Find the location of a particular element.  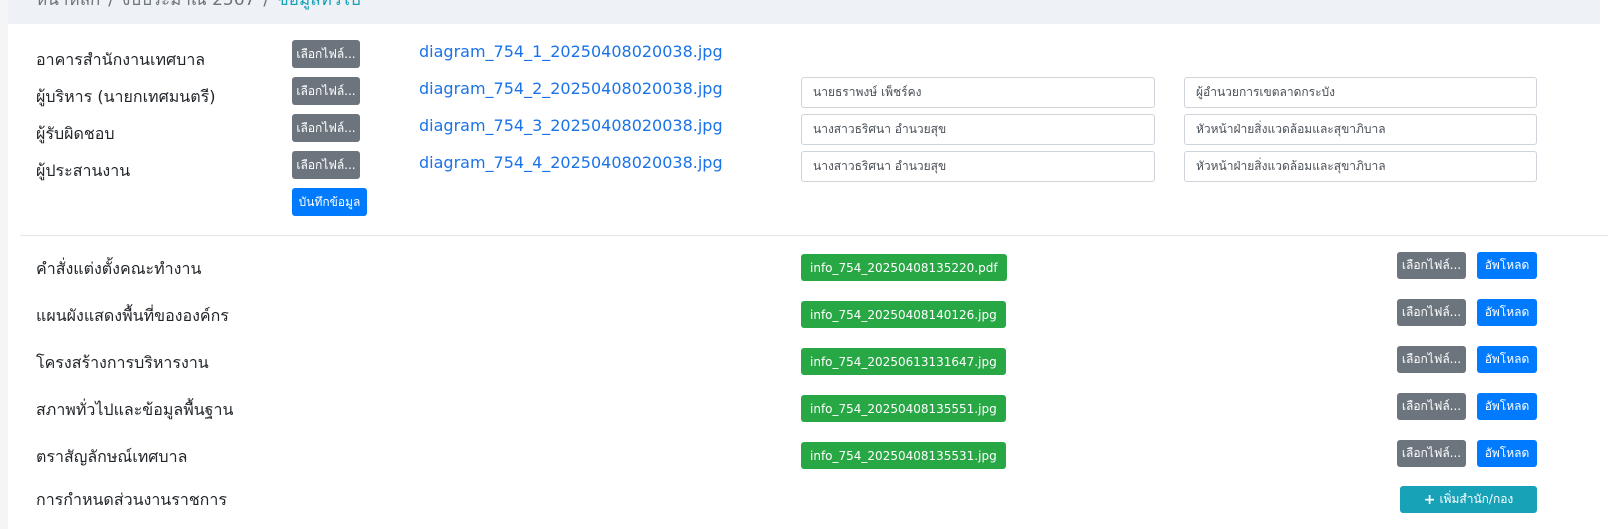

section-divider is located at coordinates (814, 235).